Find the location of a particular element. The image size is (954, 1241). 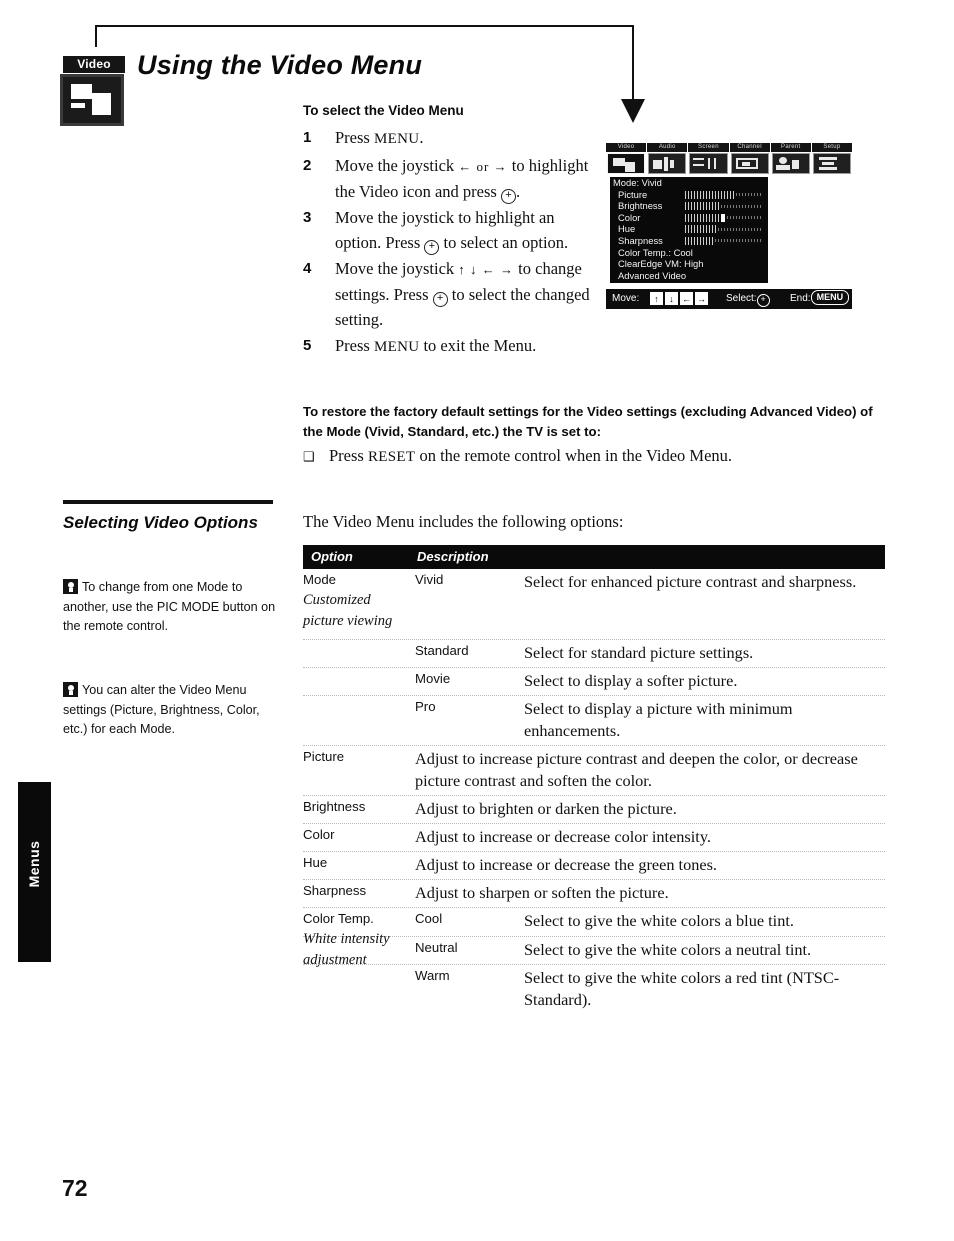

osd-row-color: Color is located at coordinates (689, 218).